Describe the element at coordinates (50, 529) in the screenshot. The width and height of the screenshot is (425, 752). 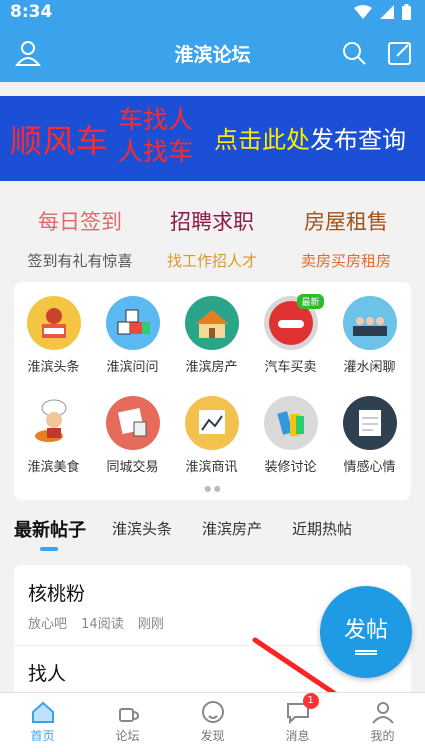
I see `tab-latest: 最新帖子` at that location.